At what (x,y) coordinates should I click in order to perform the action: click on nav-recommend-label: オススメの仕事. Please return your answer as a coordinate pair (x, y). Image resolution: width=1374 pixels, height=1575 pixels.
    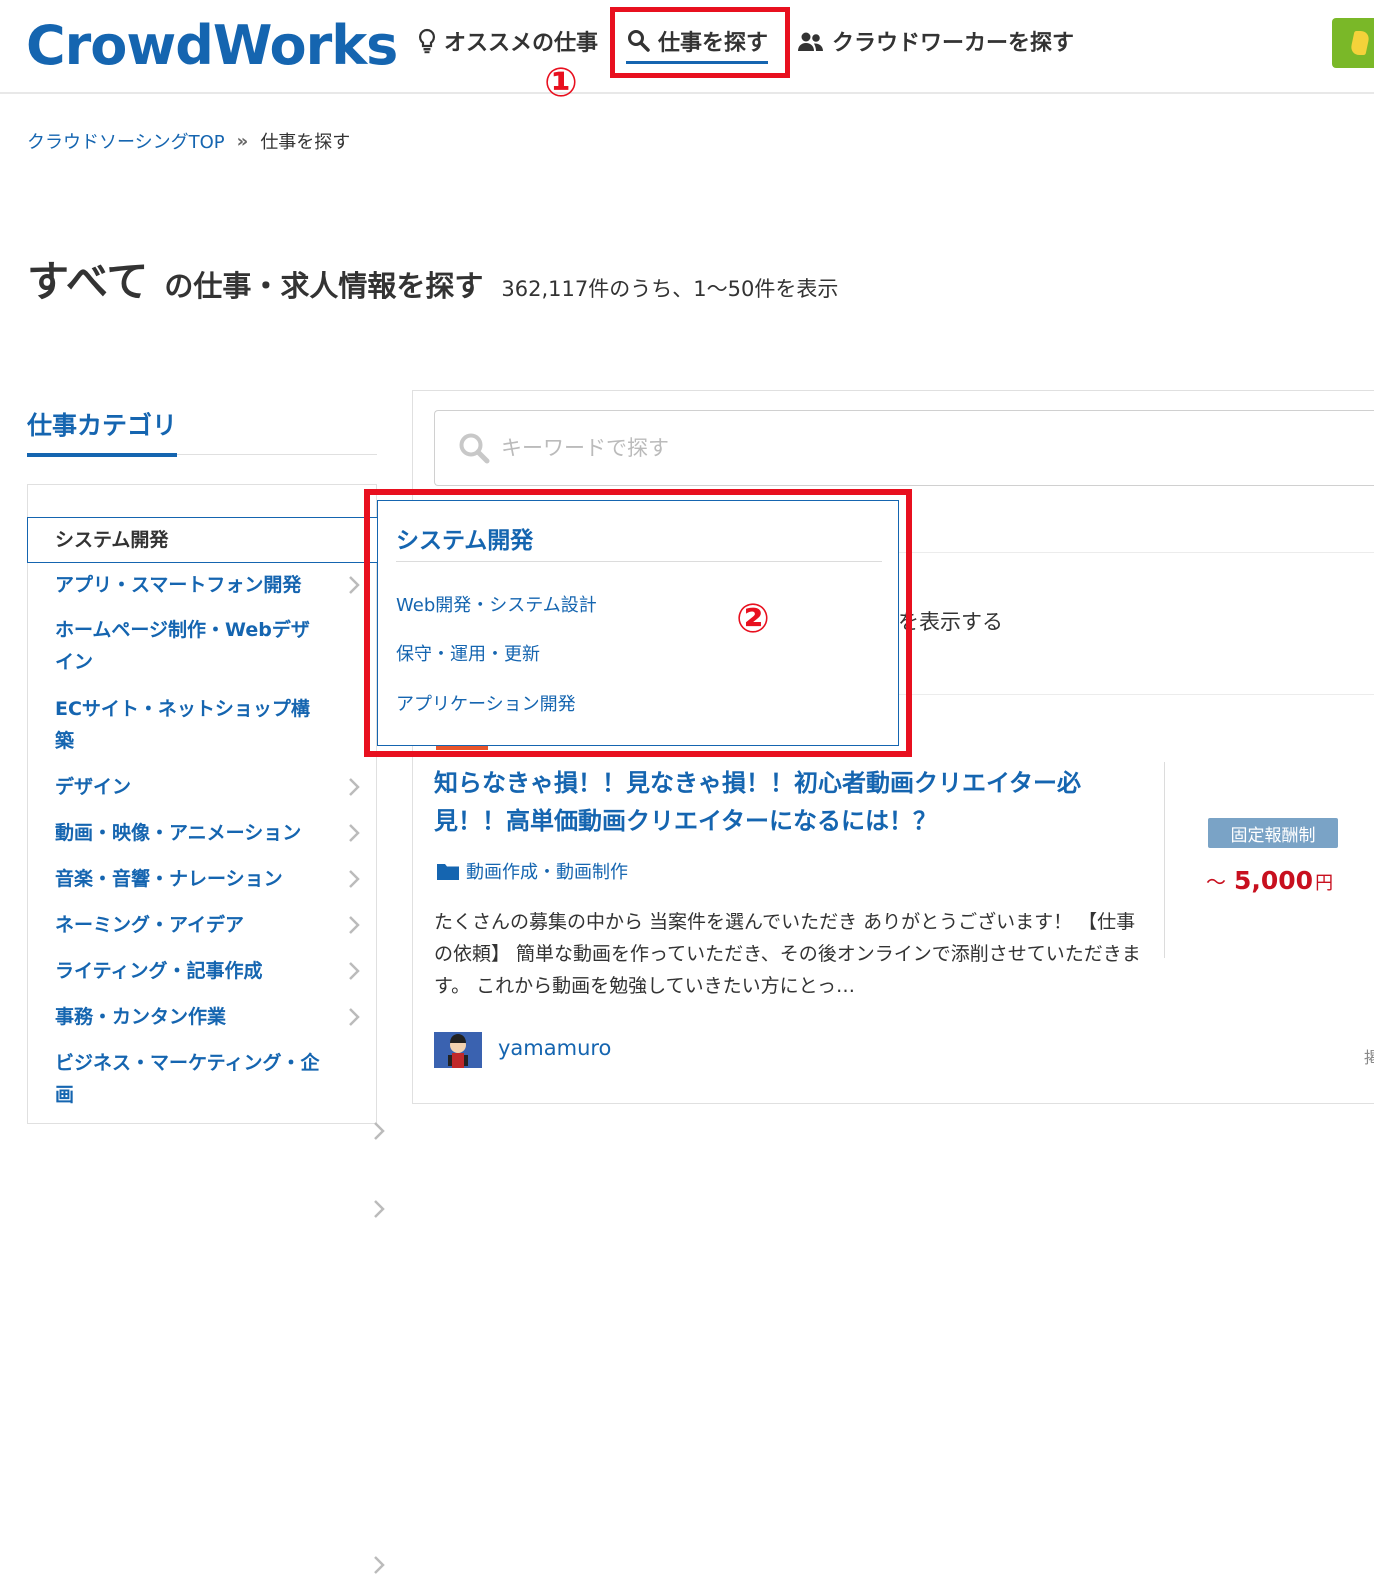
    Looking at the image, I should click on (521, 43).